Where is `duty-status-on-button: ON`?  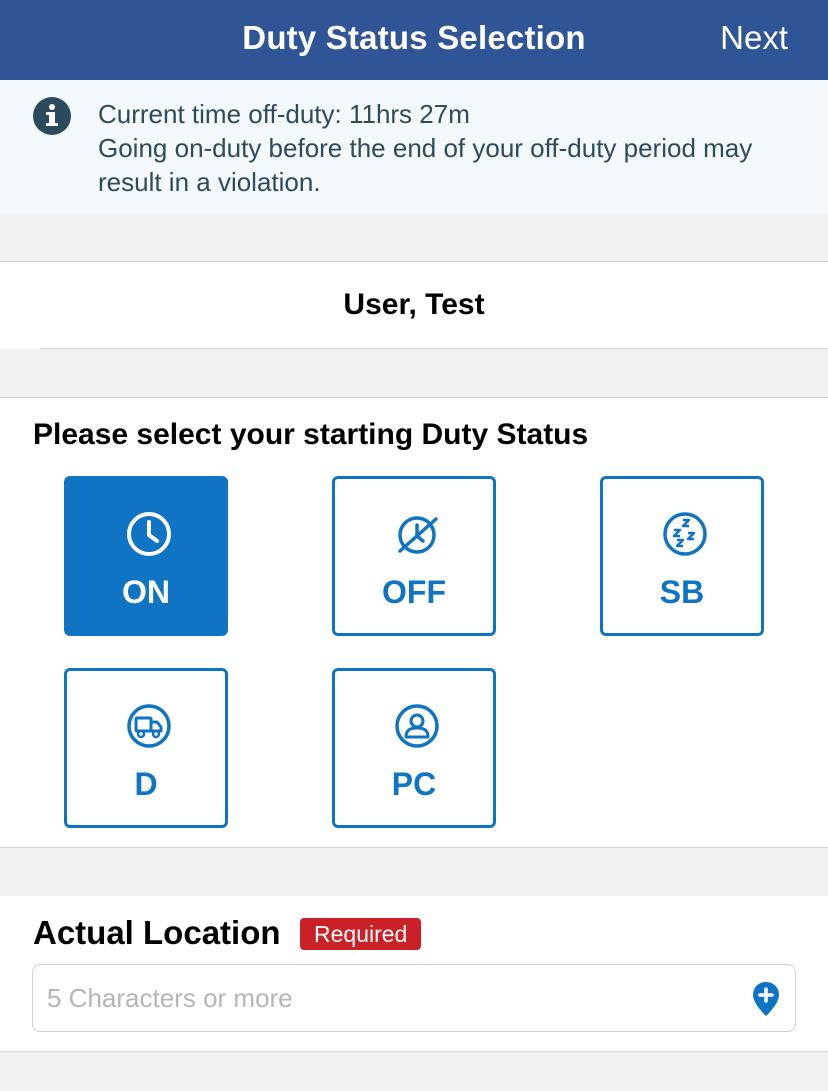
duty-status-on-button: ON is located at coordinates (146, 556).